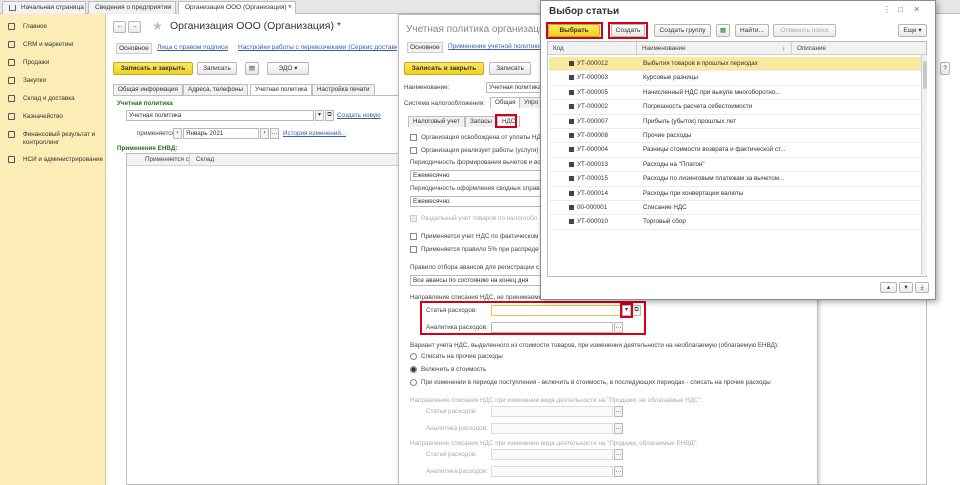 The image size is (960, 485). What do you see at coordinates (737, 222) in the screenshot?
I see `table-row: УТ-000010 Торговый сбор` at bounding box center [737, 222].